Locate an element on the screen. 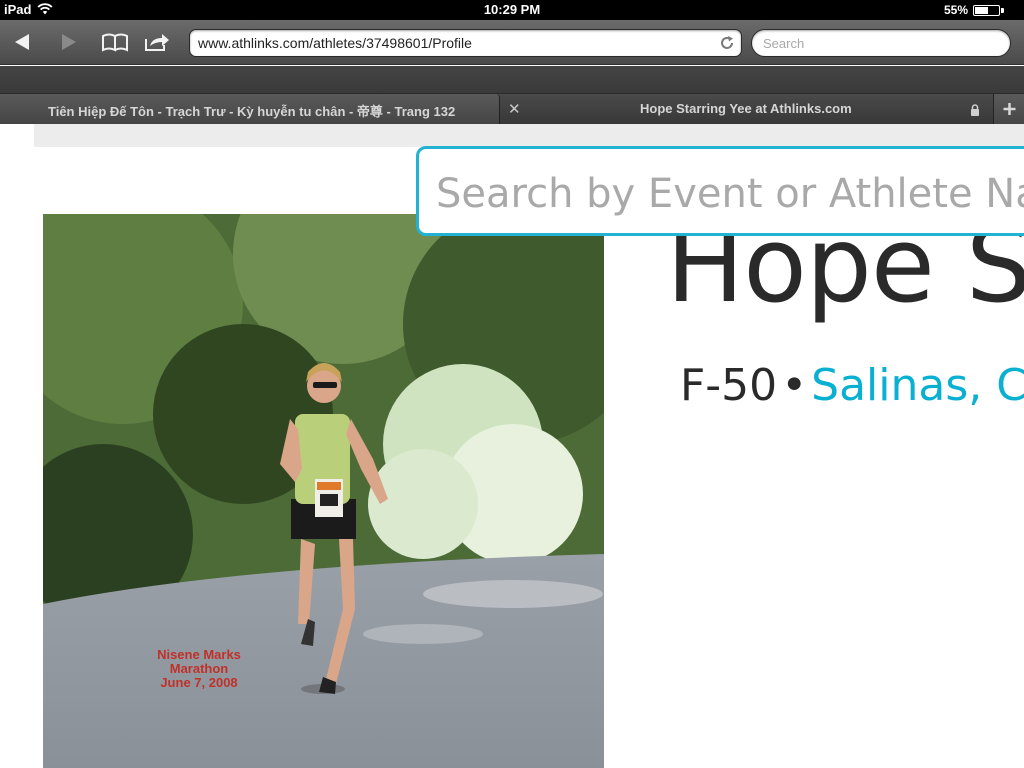 The width and height of the screenshot is (1024, 768). photo-caption-line: Nisene Marks is located at coordinates (199, 654).